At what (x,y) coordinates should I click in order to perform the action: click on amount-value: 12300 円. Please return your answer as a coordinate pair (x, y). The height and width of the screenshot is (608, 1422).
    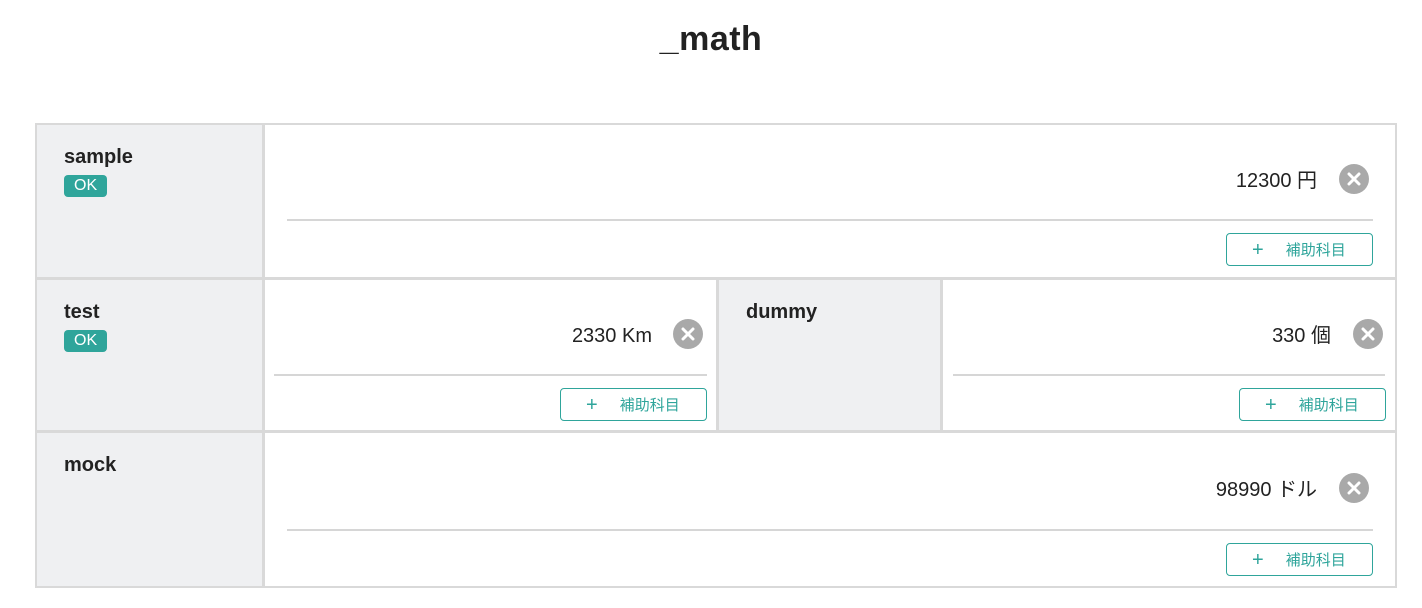
    Looking at the image, I should click on (1276, 181).